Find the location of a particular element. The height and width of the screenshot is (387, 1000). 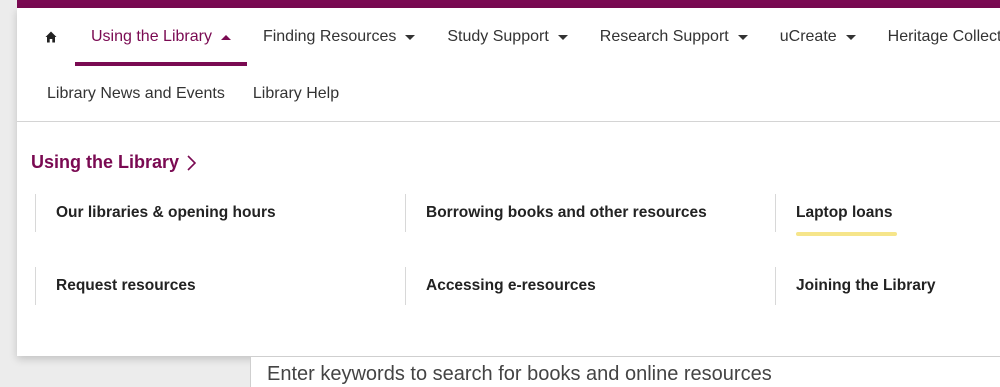

nav-label: Study Support is located at coordinates (498, 36).